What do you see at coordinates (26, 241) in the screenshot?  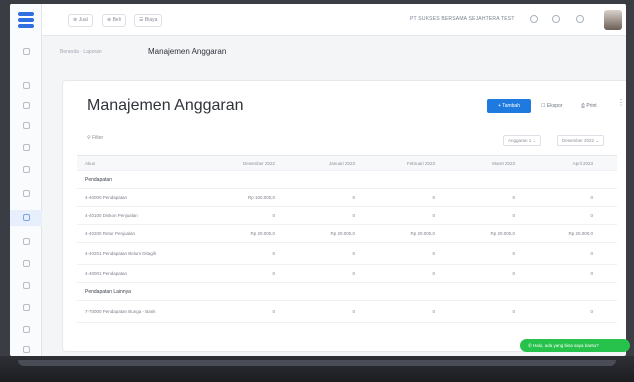 I see `accounts-icon` at bounding box center [26, 241].